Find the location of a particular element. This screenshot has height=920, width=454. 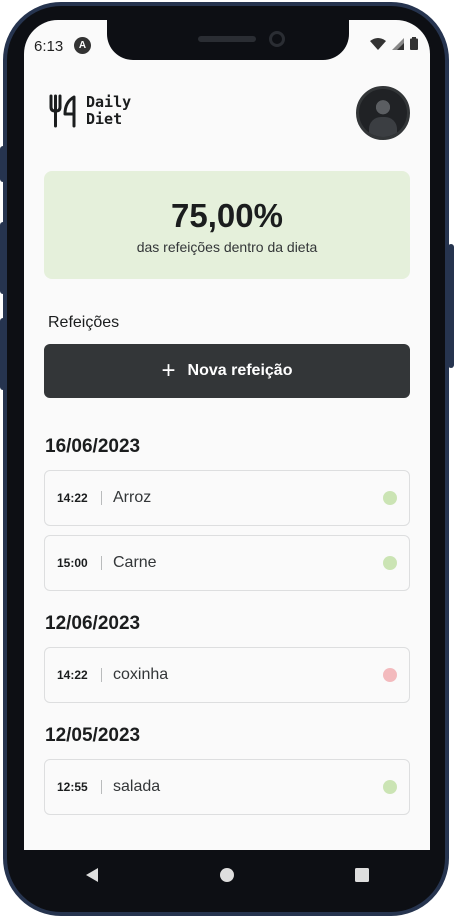

battery-icon is located at coordinates (414, 43).